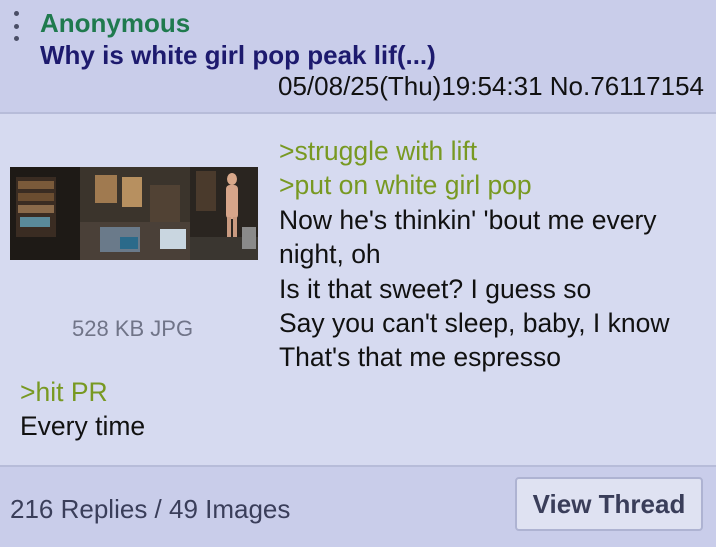 The image size is (716, 547). I want to click on body-line: Is it that sweet? I guess so, so click(435, 288).